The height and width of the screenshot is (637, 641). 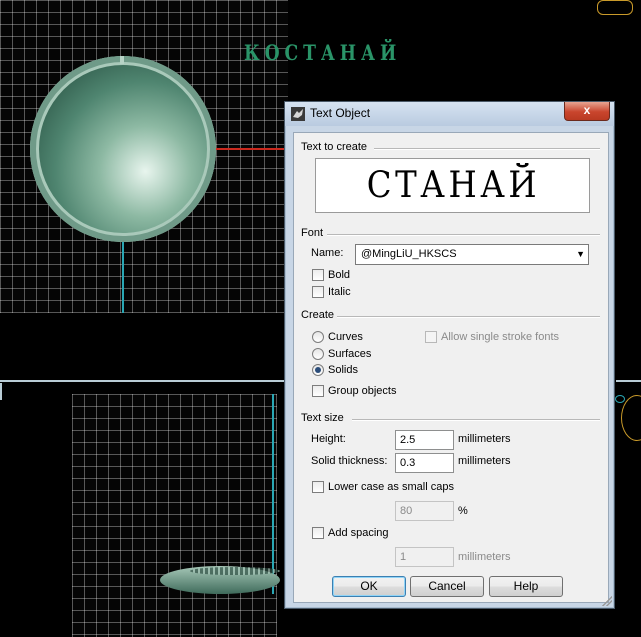 What do you see at coordinates (318, 533) in the screenshot?
I see `add-spacing-checkbox` at bounding box center [318, 533].